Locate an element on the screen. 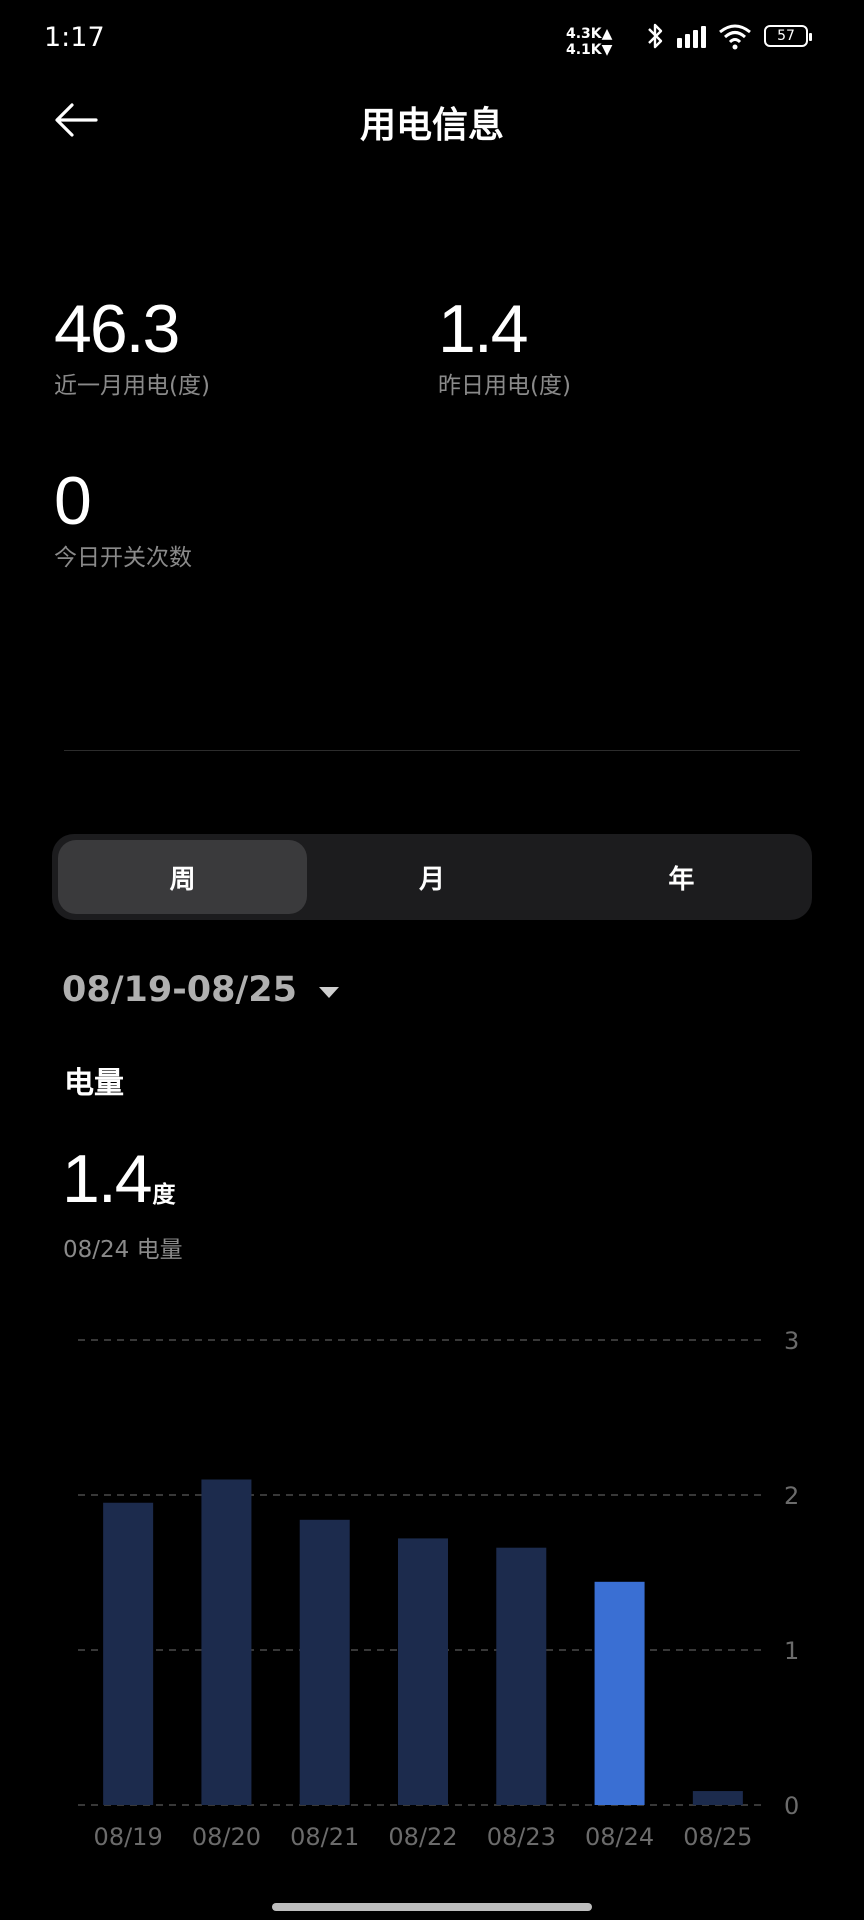 This screenshot has width=864, height=1920. status-icons: 57 is located at coordinates (728, 36).